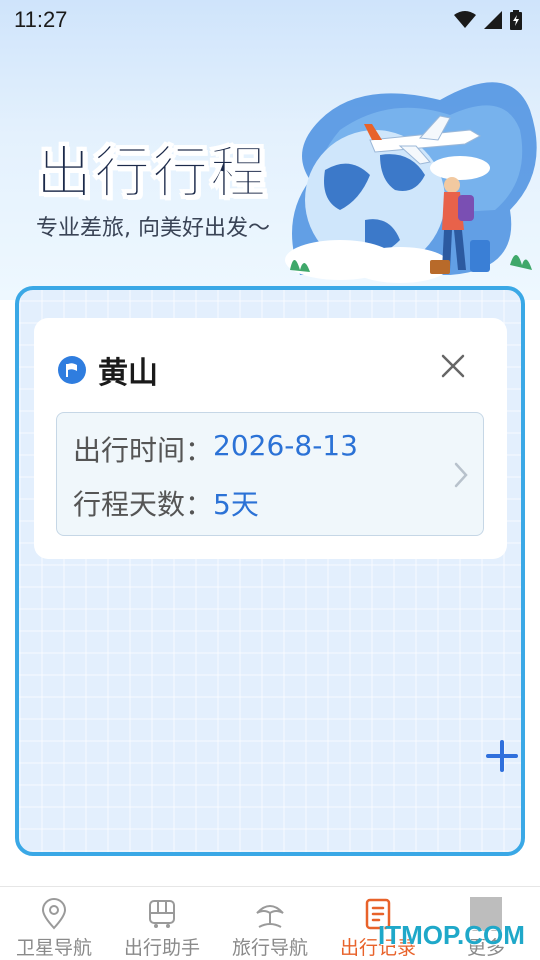 This screenshot has width=540, height=960. I want to click on add-trip-button, so click(502, 756).